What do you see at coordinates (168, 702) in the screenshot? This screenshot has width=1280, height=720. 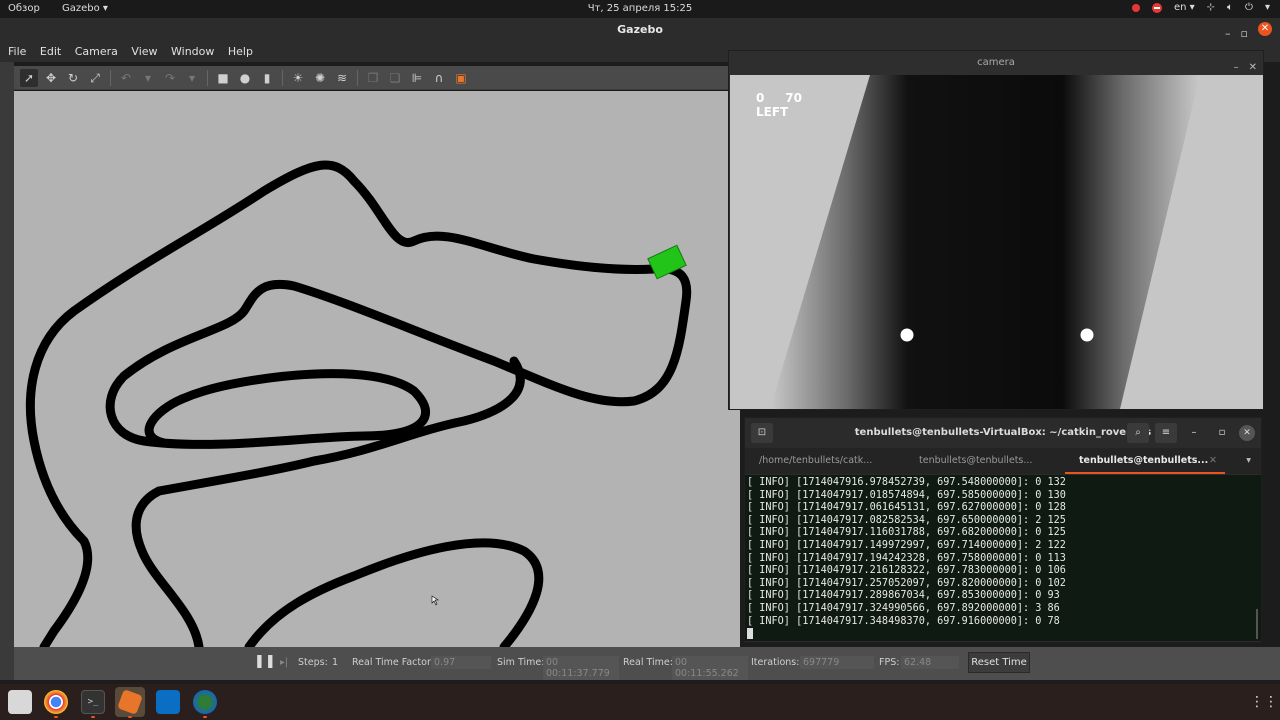 I see `vscode-icon` at bounding box center [168, 702].